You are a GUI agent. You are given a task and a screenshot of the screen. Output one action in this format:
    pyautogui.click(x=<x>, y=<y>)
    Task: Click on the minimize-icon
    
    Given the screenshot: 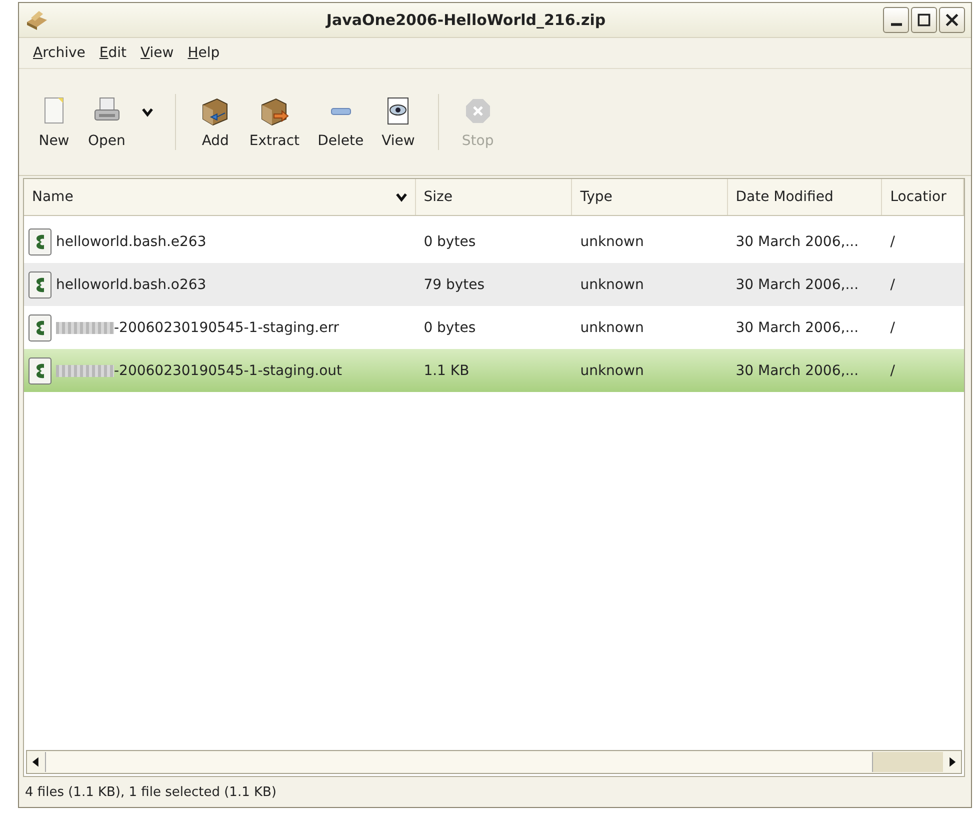 What is the action you would take?
    pyautogui.click(x=896, y=24)
    